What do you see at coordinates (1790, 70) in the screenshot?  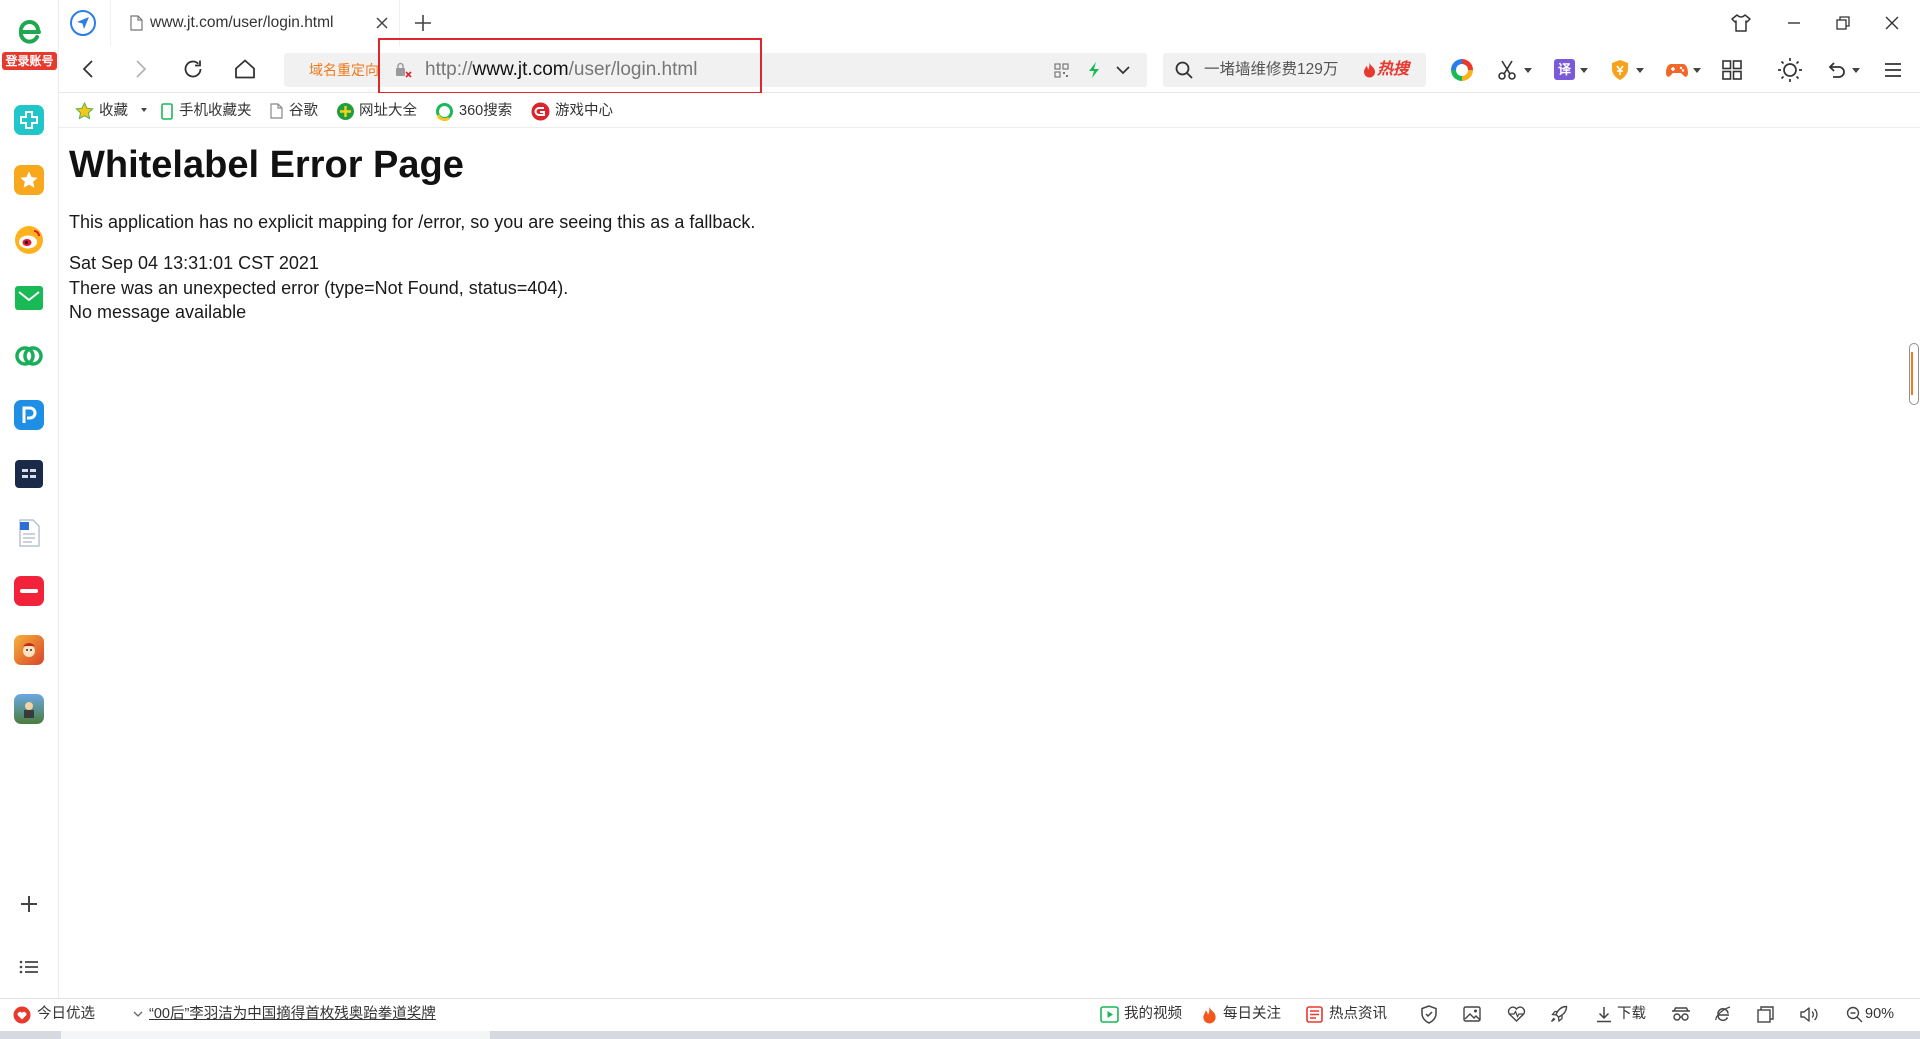 I see `brightness-icon` at bounding box center [1790, 70].